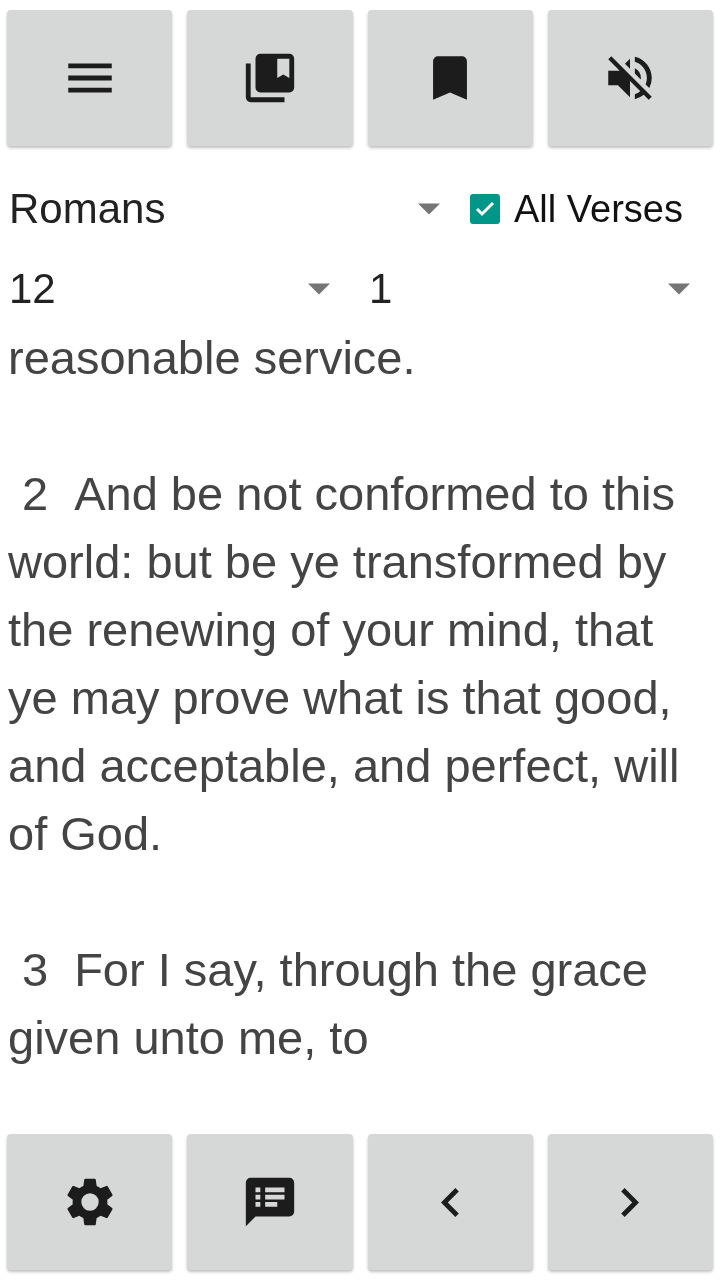 The height and width of the screenshot is (1280, 720). I want to click on message-list-button, so click(270, 1202).